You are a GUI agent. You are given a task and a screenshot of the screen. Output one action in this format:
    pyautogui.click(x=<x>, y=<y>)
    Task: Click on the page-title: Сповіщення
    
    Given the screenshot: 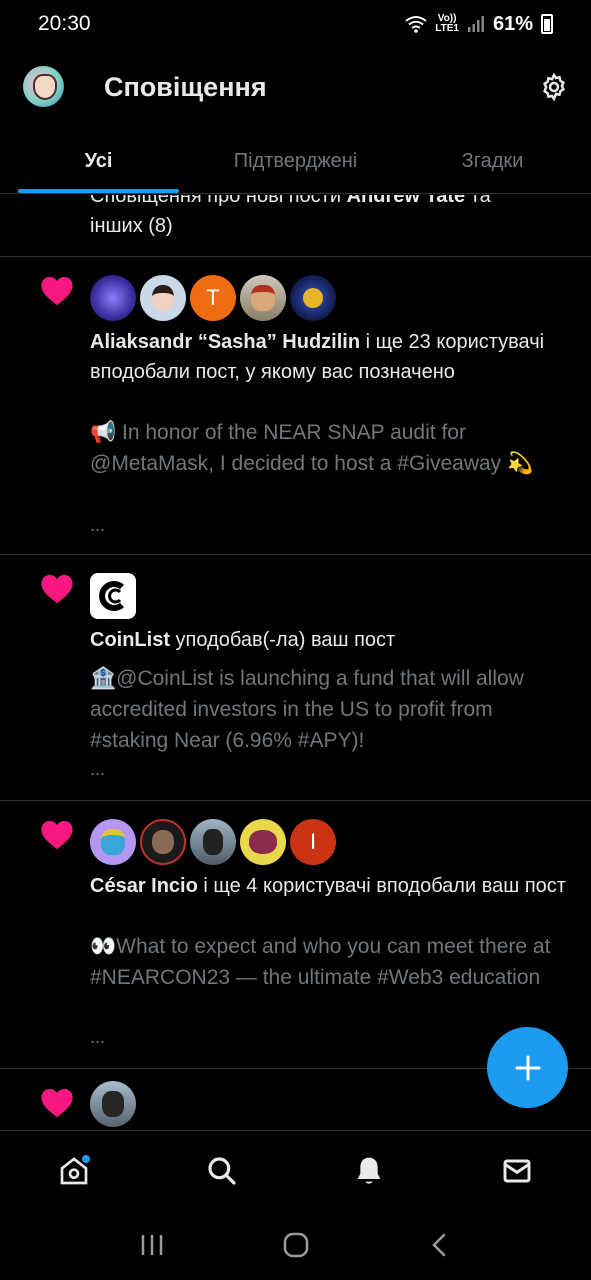 What is the action you would take?
    pyautogui.click(x=185, y=87)
    